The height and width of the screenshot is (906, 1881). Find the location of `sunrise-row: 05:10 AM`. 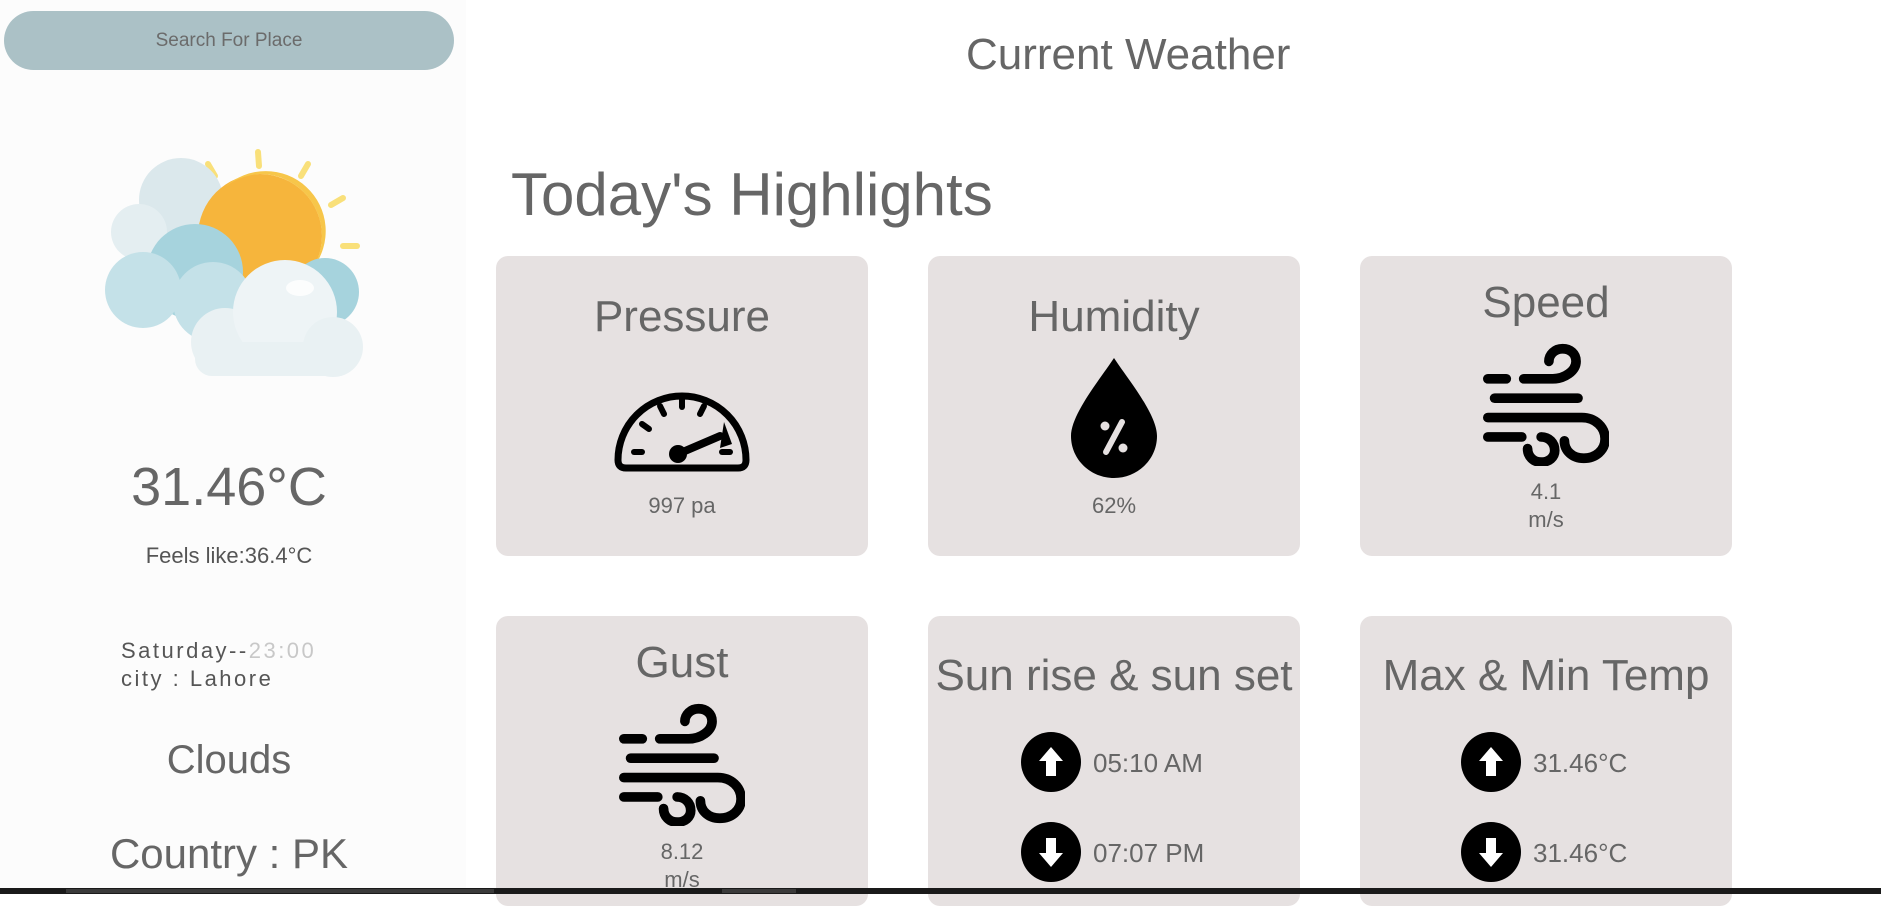

sunrise-row: 05:10 AM is located at coordinates (1114, 762).